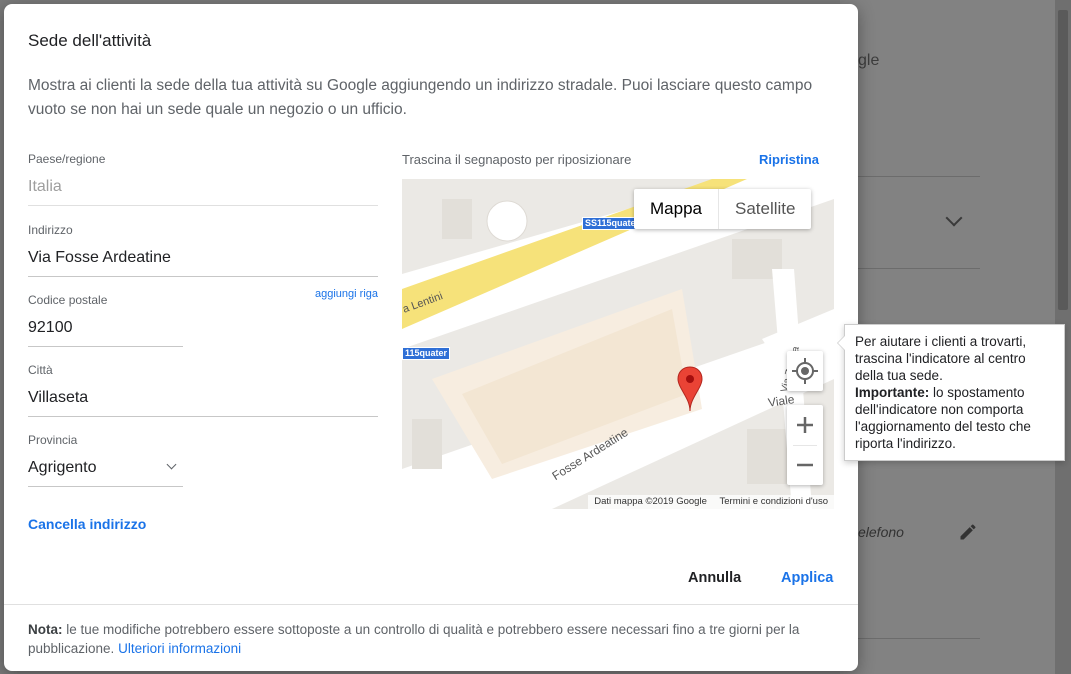 The width and height of the screenshot is (1071, 674). I want to click on learn-more-link: Ulteriori informazioni, so click(179, 648).